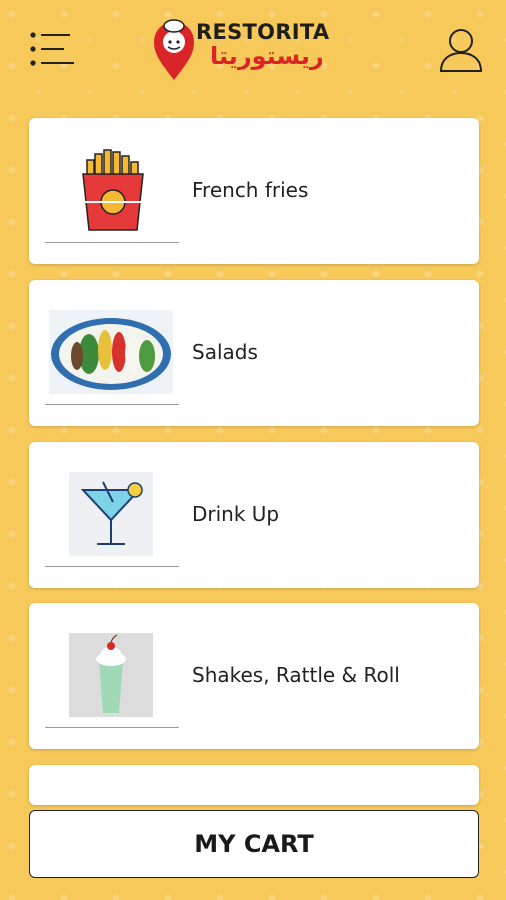  What do you see at coordinates (111, 514) in the screenshot?
I see `cocktail-icon` at bounding box center [111, 514].